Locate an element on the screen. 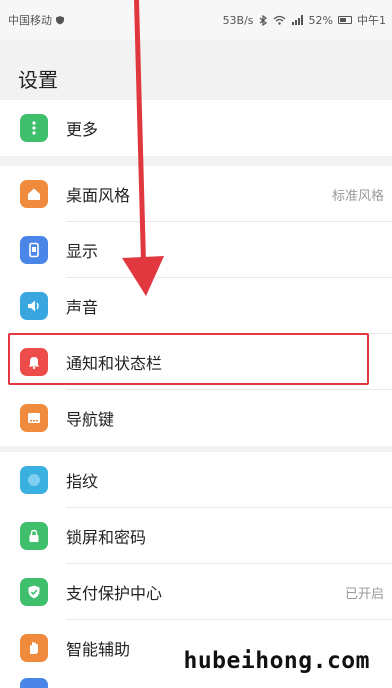  page-title: 设置 is located at coordinates (38, 80).